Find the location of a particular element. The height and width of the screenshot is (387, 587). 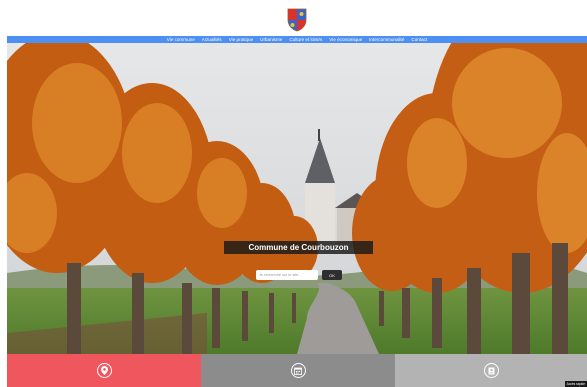

nav-item-vie-economique: Vie économique is located at coordinates (345, 39).